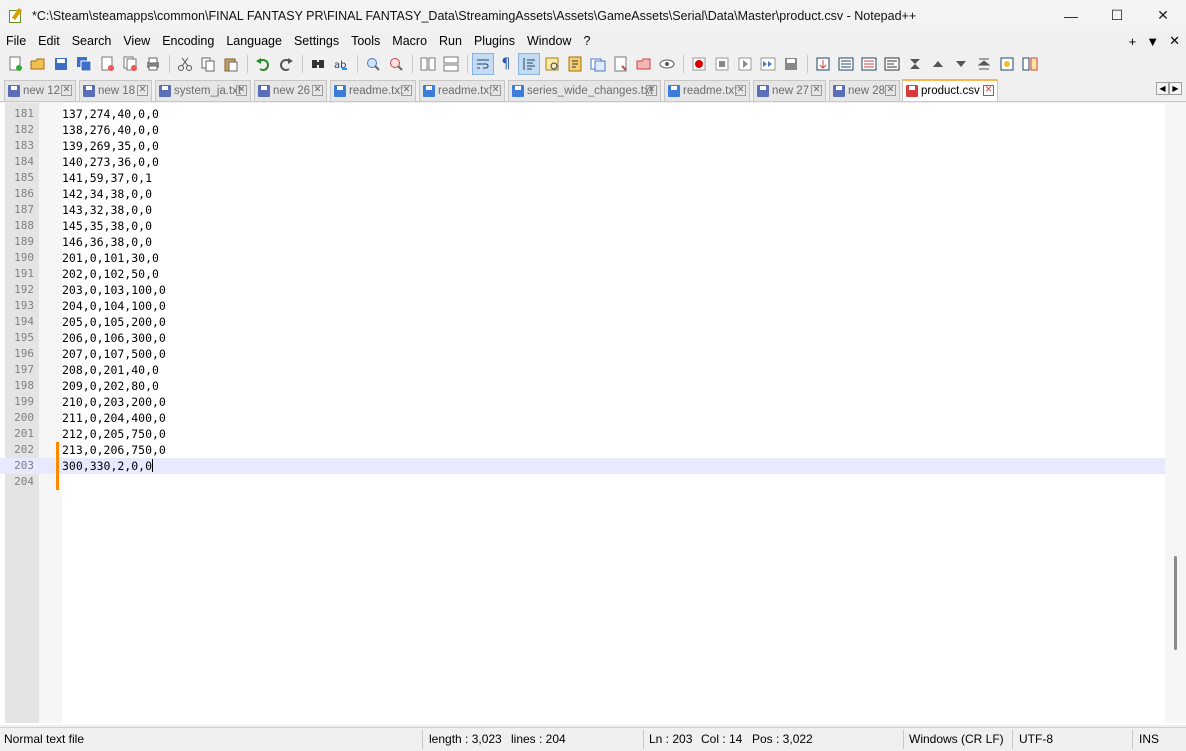 The height and width of the screenshot is (751, 1186). Describe the element at coordinates (582, 290) in the screenshot. I see `editor-line: 192 203,0,103,100,0` at that location.